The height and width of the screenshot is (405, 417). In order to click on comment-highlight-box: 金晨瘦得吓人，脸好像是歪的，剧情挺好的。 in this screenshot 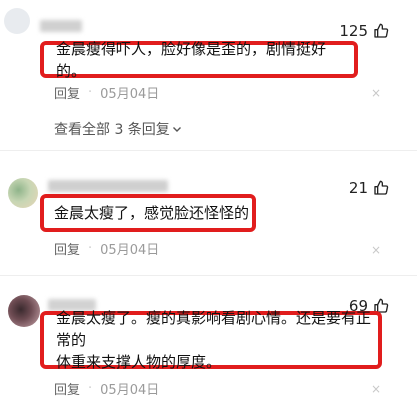, I will do `click(199, 60)`.